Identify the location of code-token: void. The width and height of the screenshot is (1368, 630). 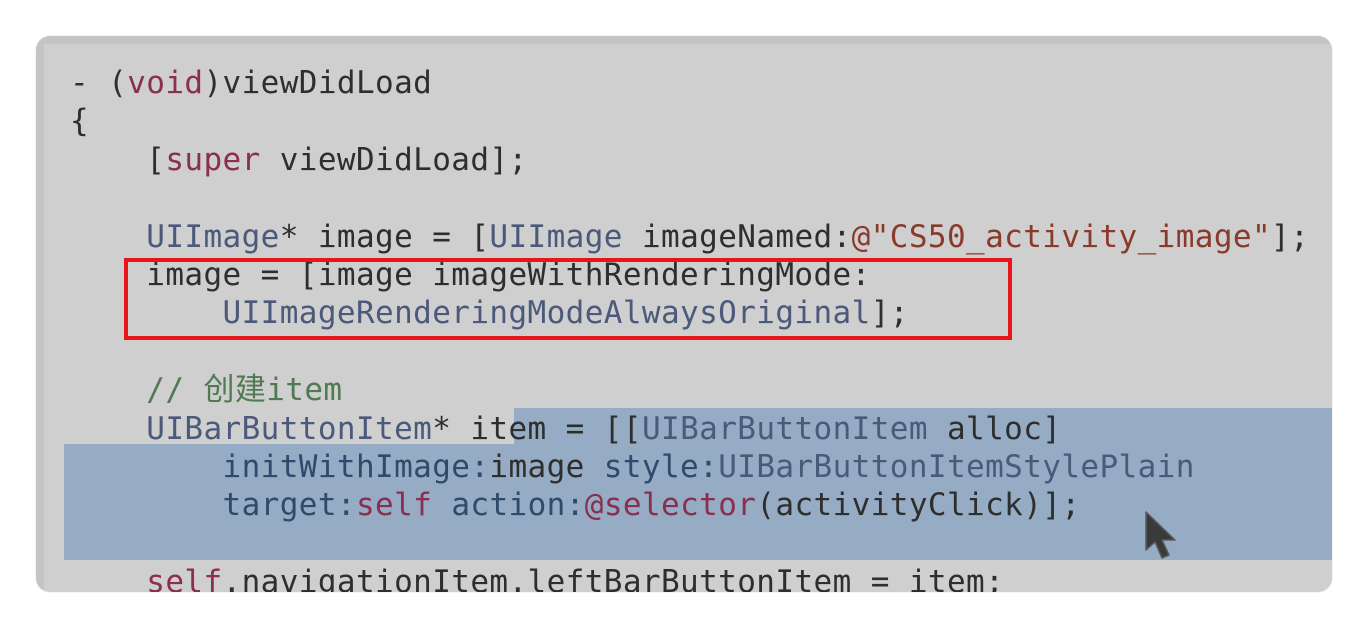
(165, 83).